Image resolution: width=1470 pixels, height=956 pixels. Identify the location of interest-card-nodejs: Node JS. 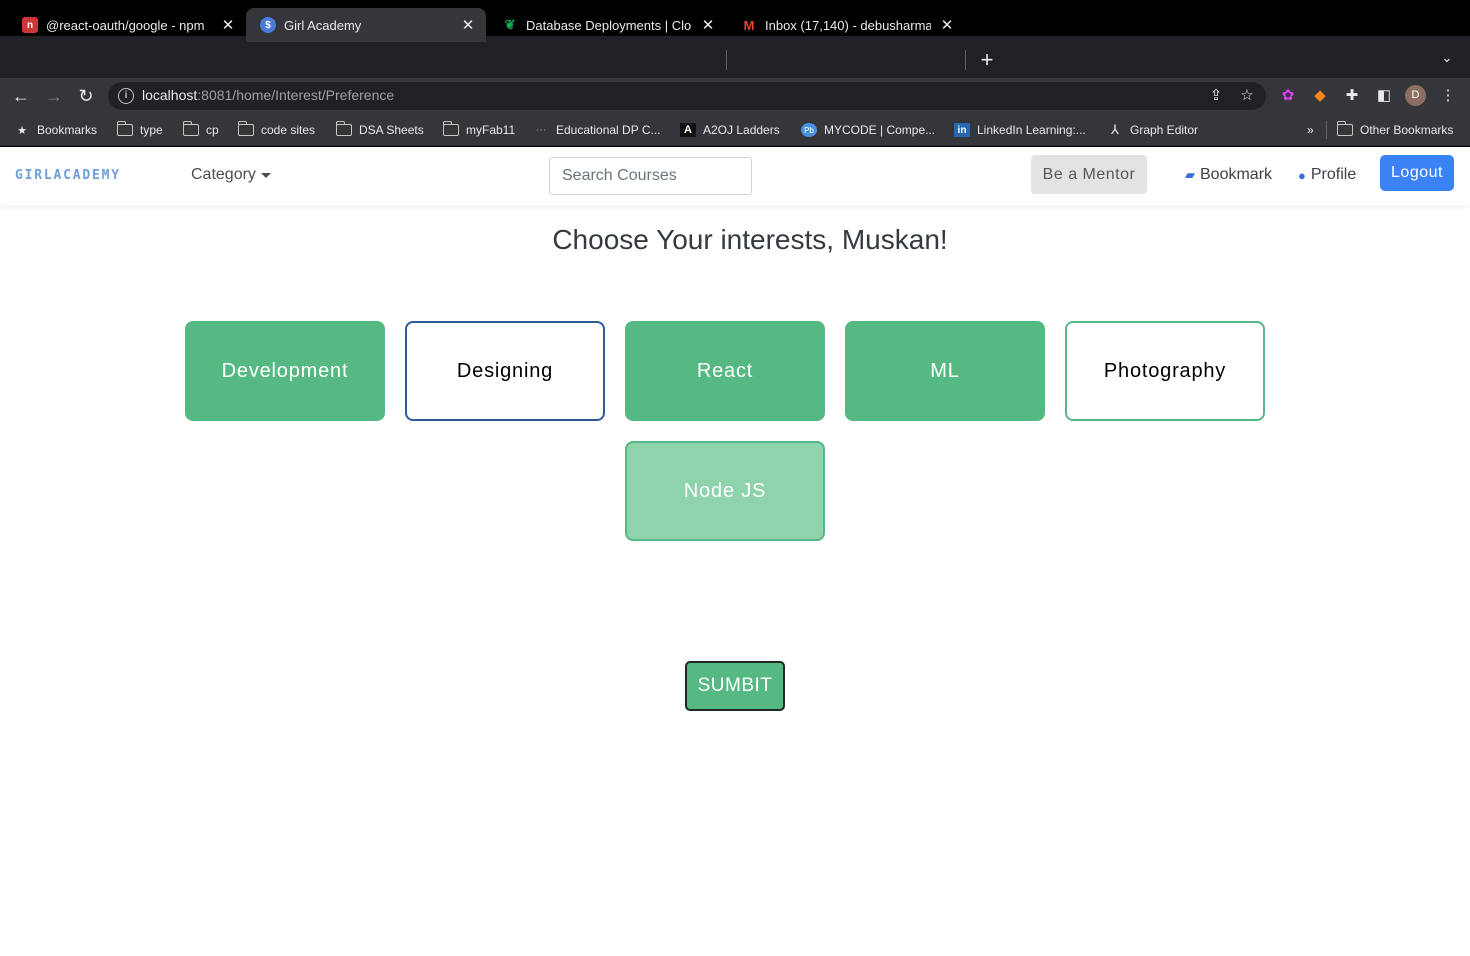
(725, 491).